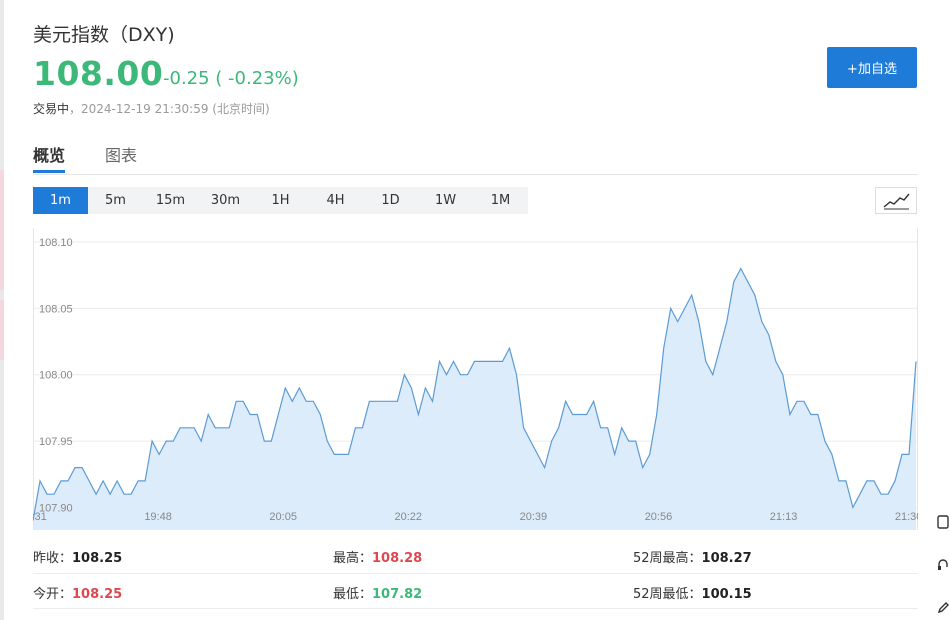  Describe the element at coordinates (98, 73) in the screenshot. I see `current-price: 108.00` at that location.